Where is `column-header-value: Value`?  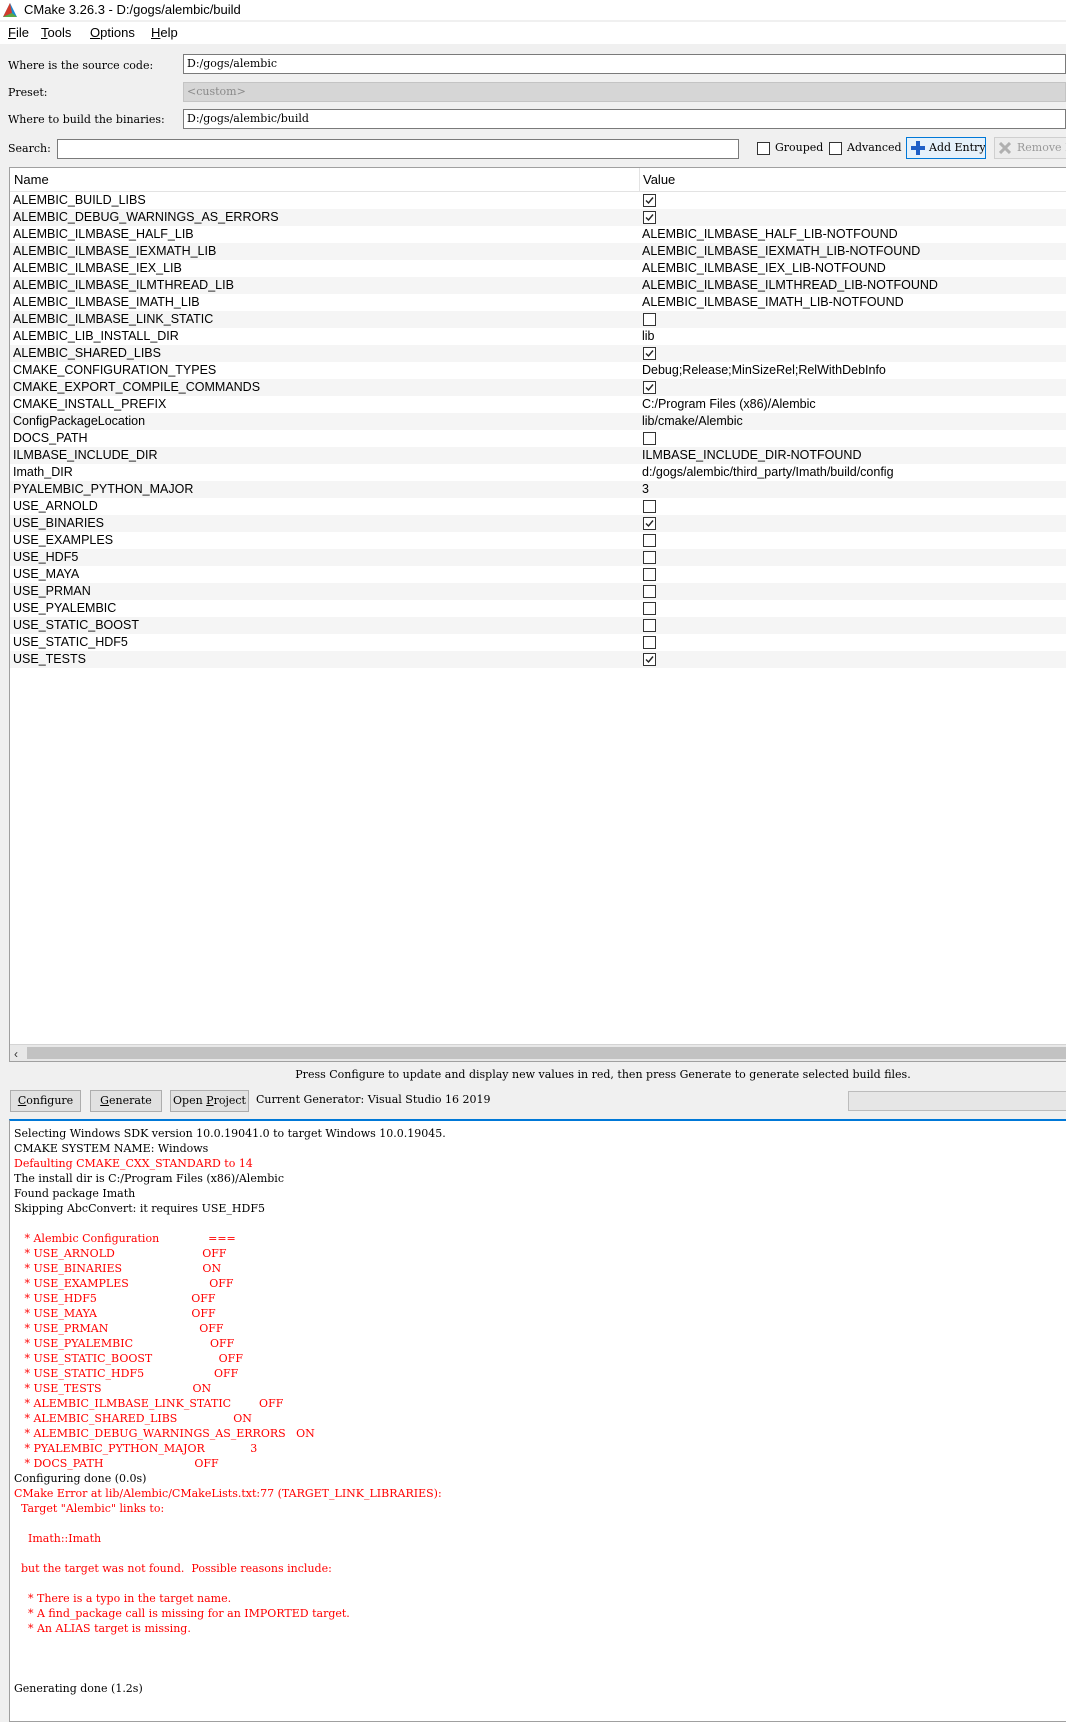
column-header-value: Value is located at coordinates (659, 179).